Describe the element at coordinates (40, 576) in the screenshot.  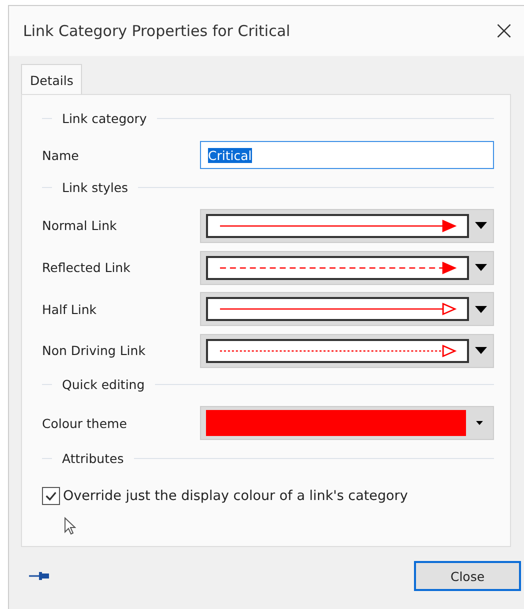
I see `pin-icon` at that location.